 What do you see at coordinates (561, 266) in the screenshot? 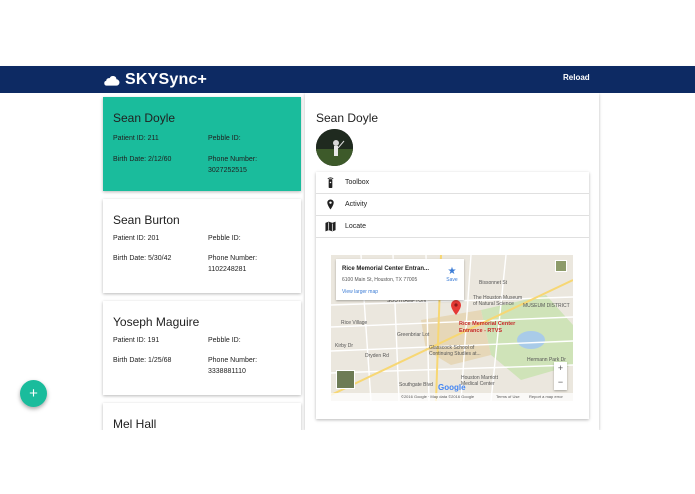
I see `street-view-thumbnail` at bounding box center [561, 266].